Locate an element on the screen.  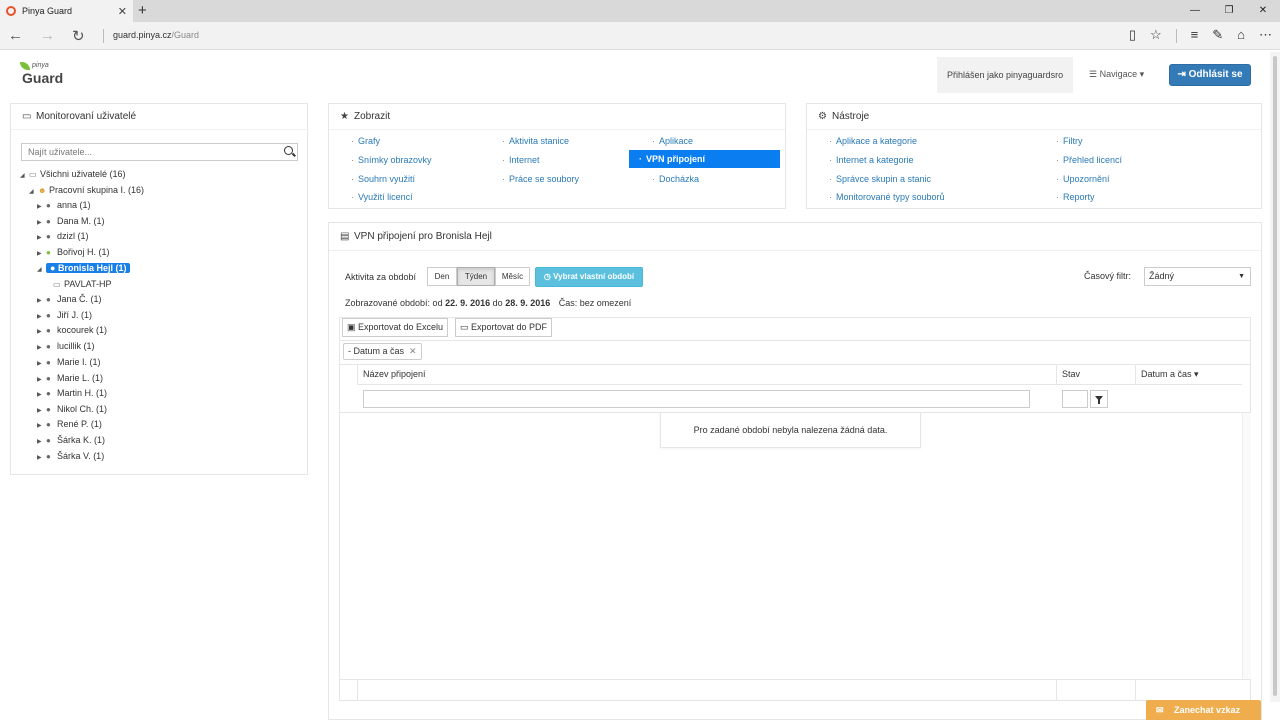
reading-view-icon: ▯ is located at coordinates (1132, 35).